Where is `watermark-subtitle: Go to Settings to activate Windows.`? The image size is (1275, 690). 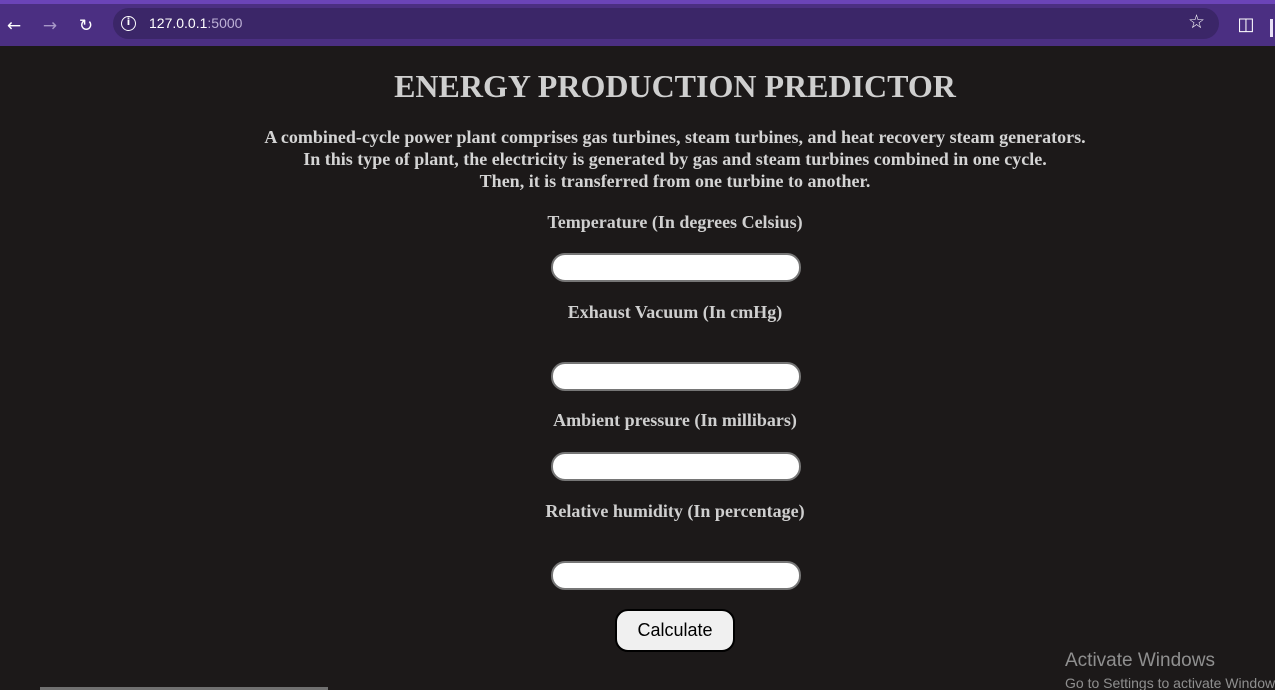 watermark-subtitle: Go to Settings to activate Windows. is located at coordinates (1170, 682).